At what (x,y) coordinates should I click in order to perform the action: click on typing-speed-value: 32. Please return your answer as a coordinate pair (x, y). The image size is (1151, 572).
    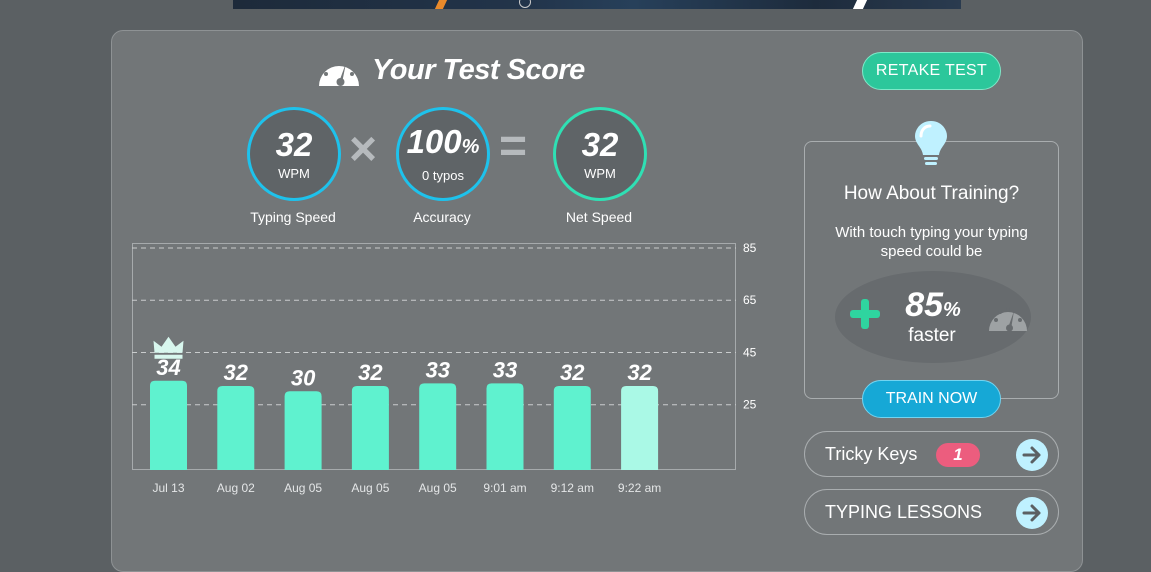
    Looking at the image, I should click on (294, 144).